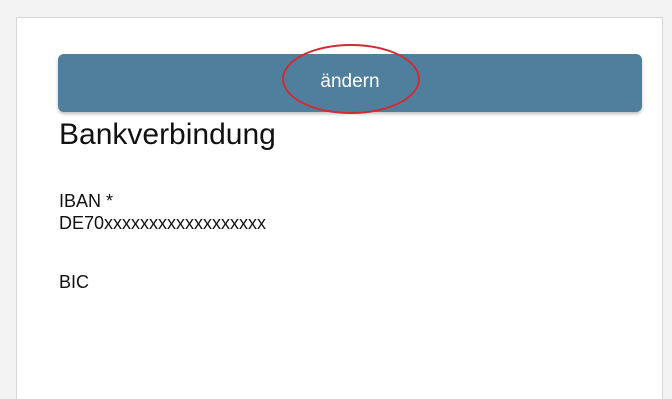 The height and width of the screenshot is (399, 672). Describe the element at coordinates (74, 282) in the screenshot. I see `bic-label: BIC` at that location.